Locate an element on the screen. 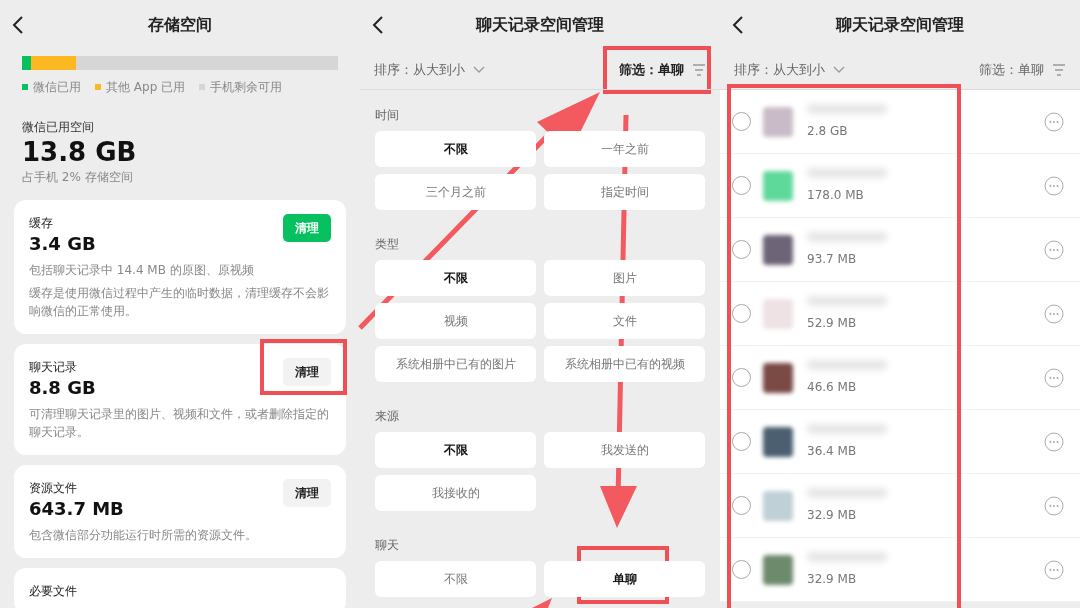 The height and width of the screenshot is (608, 1080). card-size: 8.8 GB is located at coordinates (62, 388).